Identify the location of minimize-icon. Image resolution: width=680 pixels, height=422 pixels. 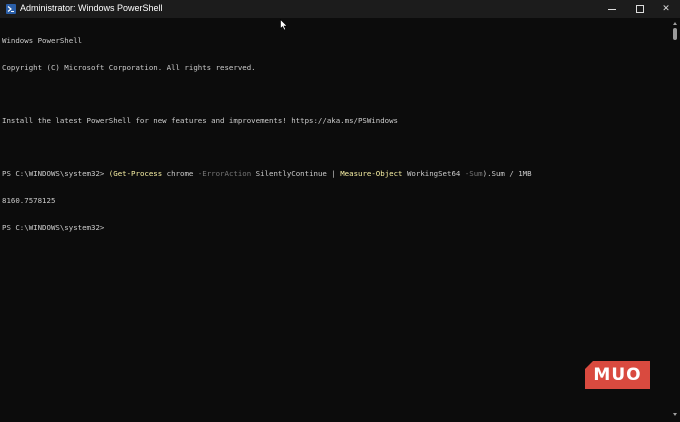
(612, 9).